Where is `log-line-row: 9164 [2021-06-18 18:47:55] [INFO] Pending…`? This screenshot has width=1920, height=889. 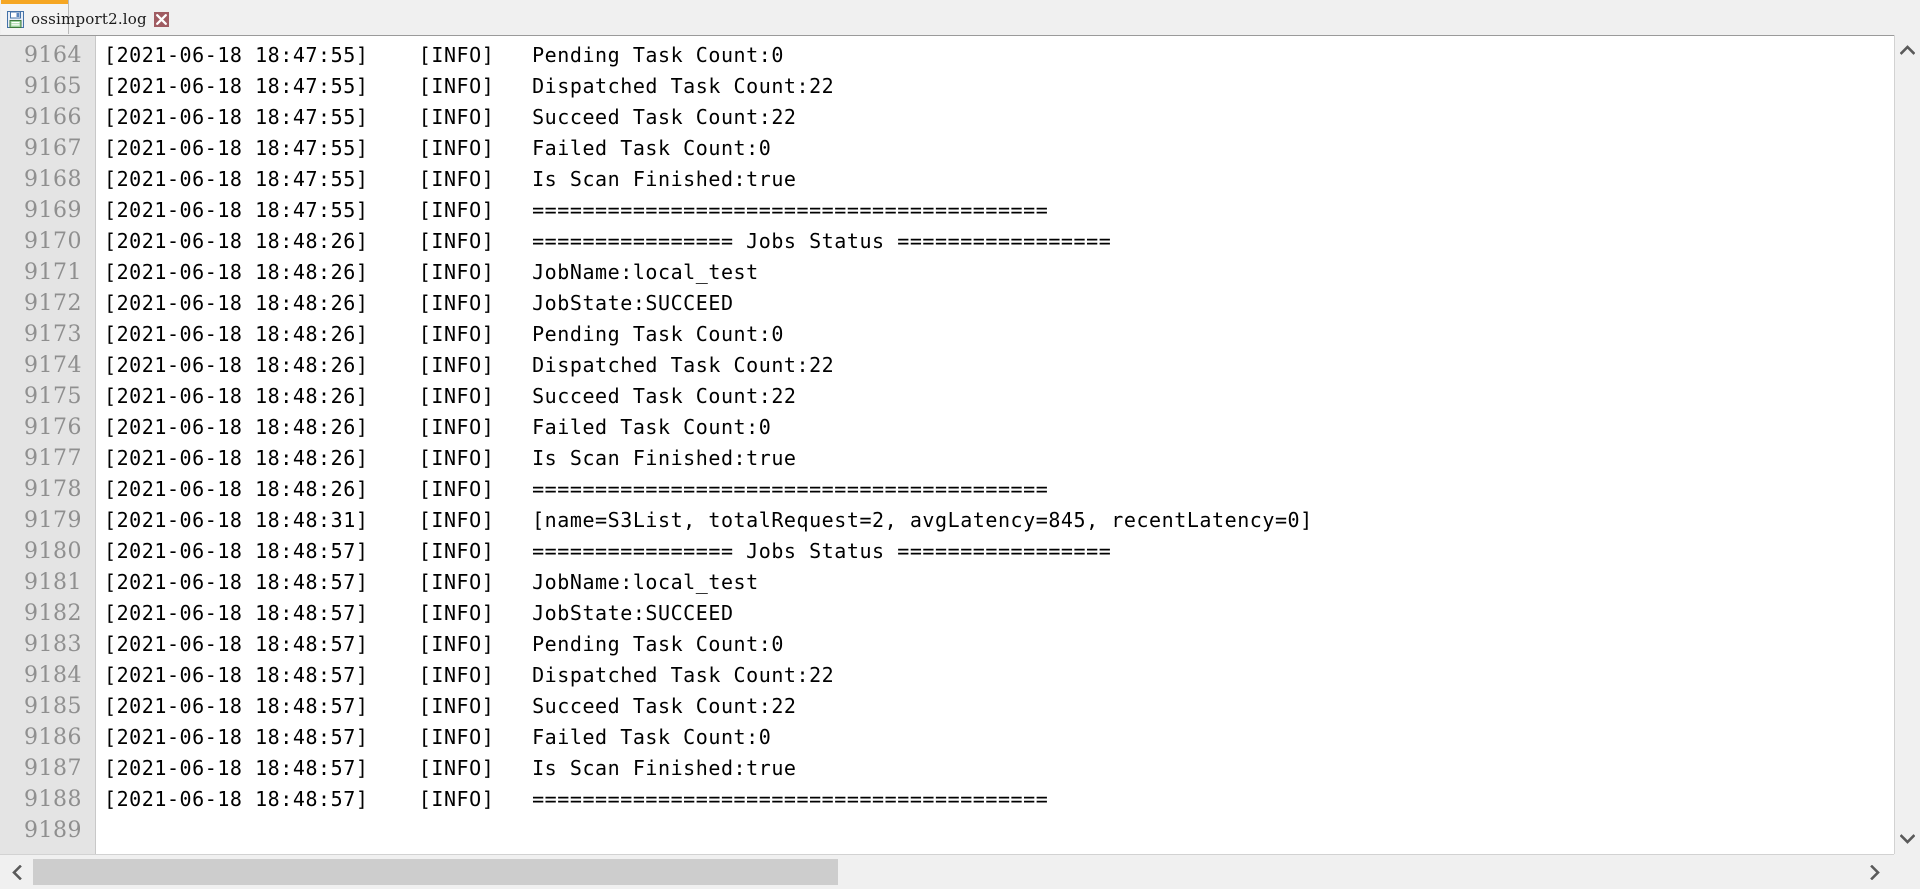 log-line-row: 9164 [2021-06-18 18:47:55] [INFO] Pending… is located at coordinates (960, 55).